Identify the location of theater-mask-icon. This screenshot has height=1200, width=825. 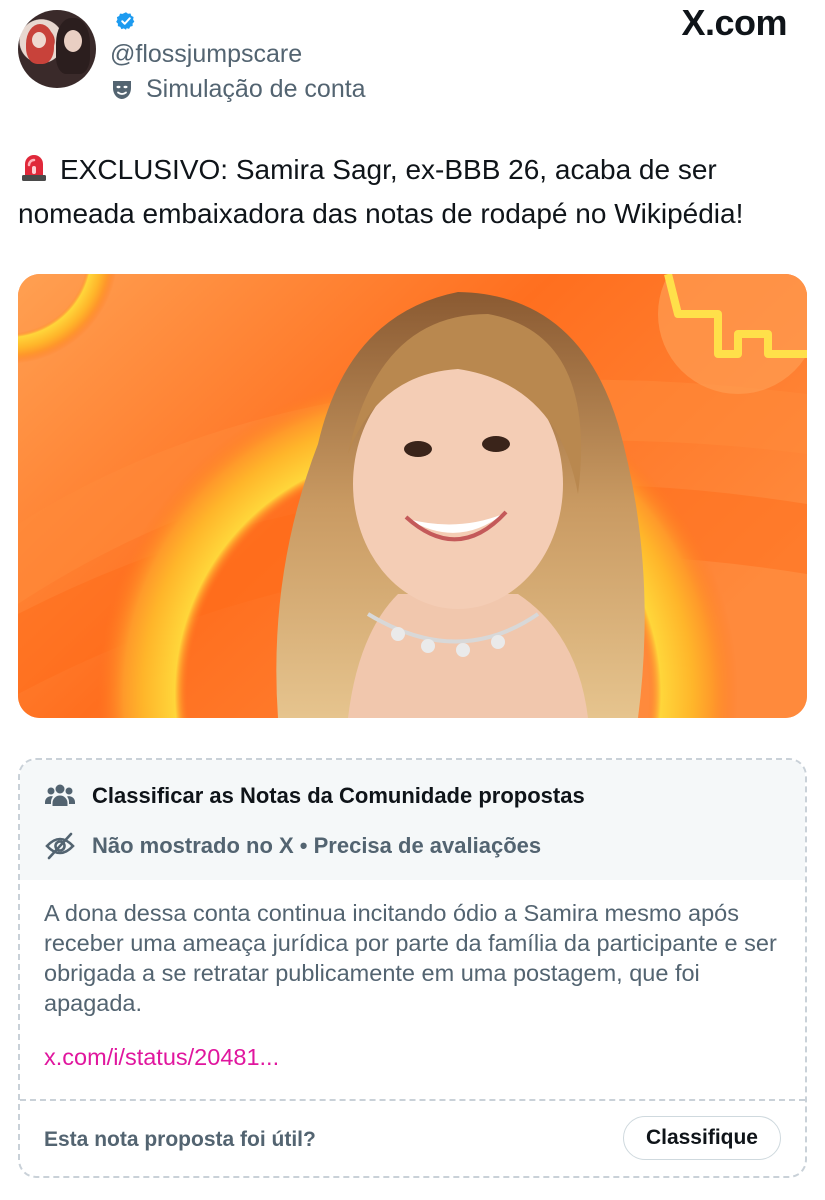
(122, 89).